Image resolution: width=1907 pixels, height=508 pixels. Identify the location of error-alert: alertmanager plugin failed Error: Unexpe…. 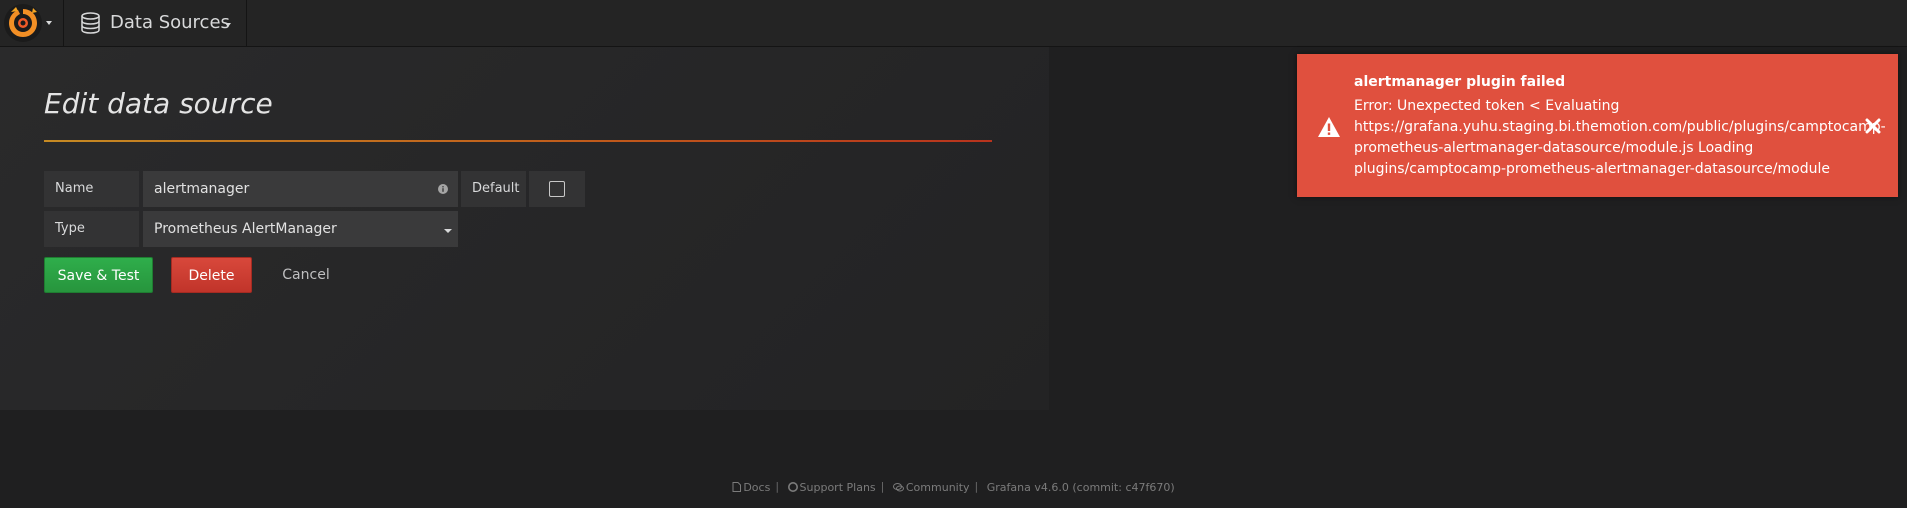
(1597, 125).